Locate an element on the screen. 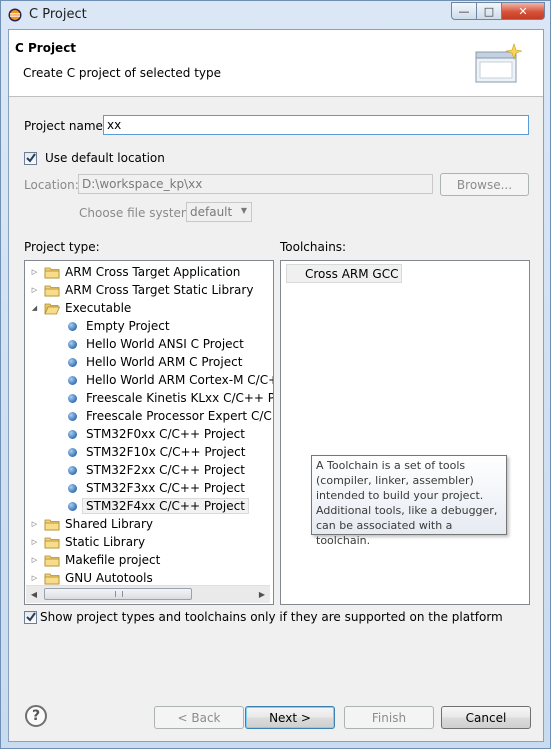  location-input: D:\workspace_kp\xx is located at coordinates (255, 184).